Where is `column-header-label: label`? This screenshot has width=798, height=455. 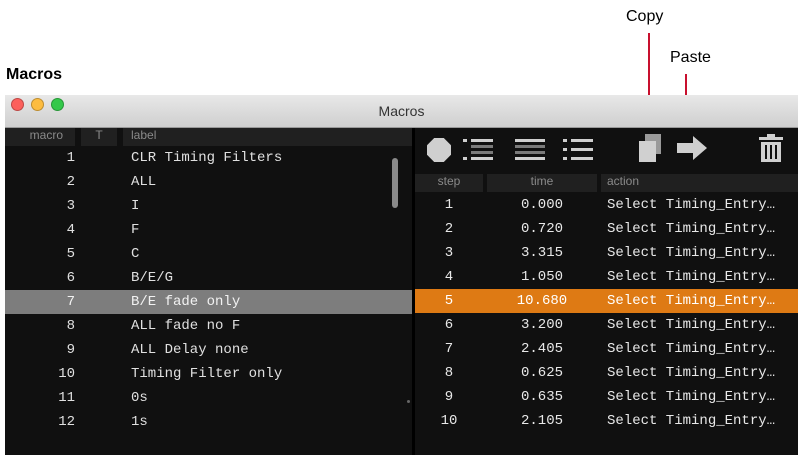
column-header-label: label is located at coordinates (267, 137).